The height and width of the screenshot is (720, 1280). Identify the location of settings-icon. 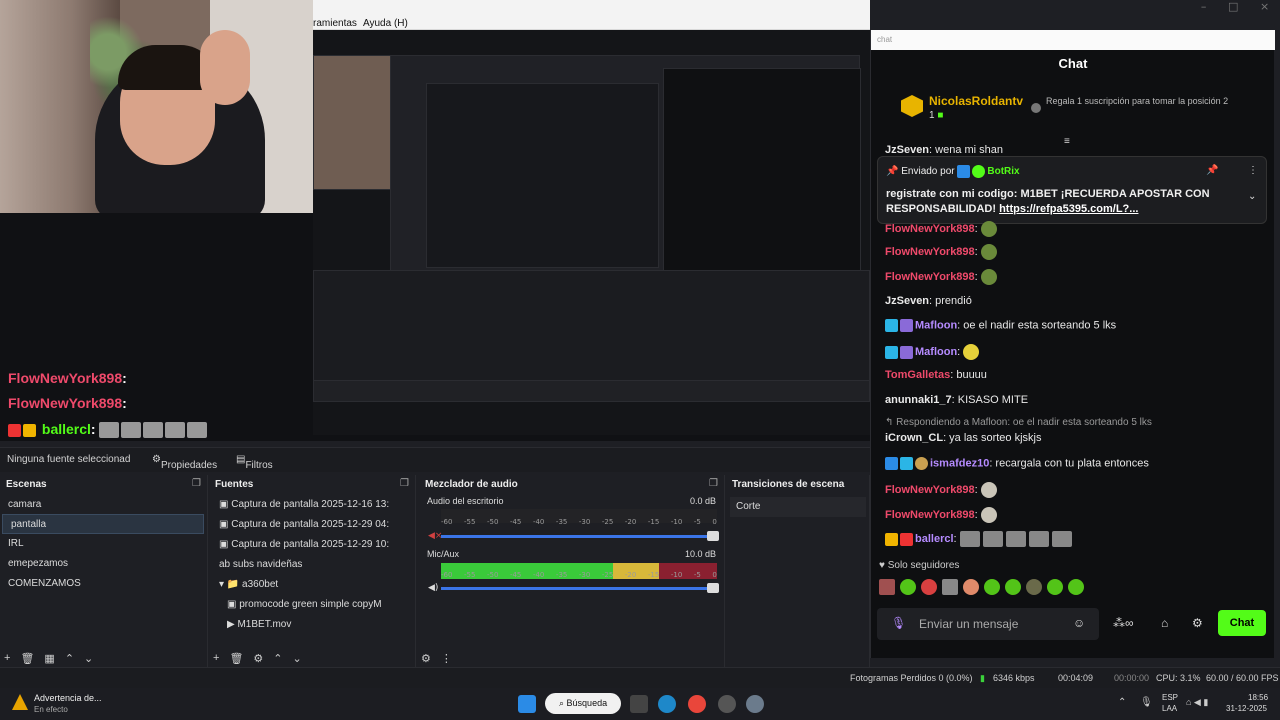
(755, 704).